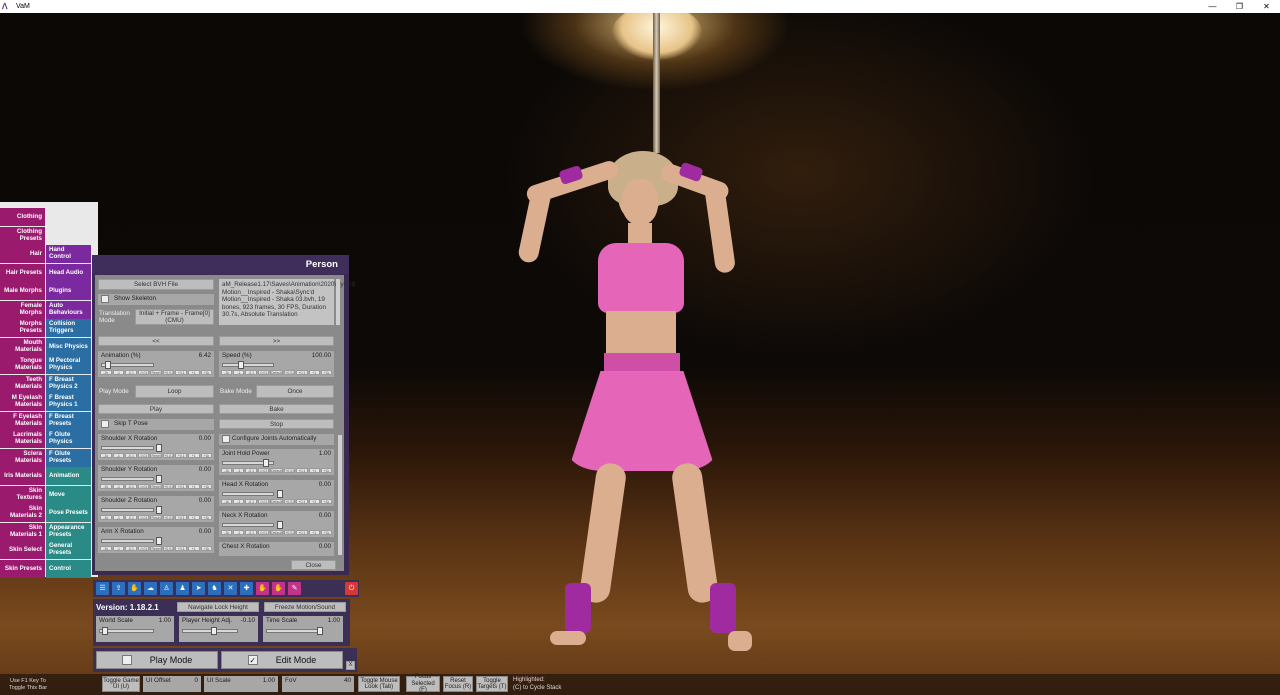 The height and width of the screenshot is (695, 1280). What do you see at coordinates (295, 391) in the screenshot?
I see `bake-mode-select: Once` at bounding box center [295, 391].